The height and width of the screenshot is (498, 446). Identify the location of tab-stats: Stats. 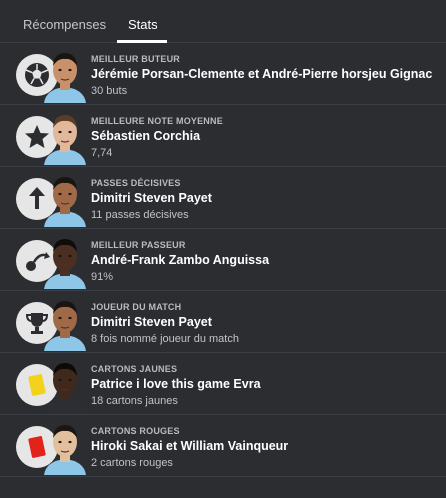
(143, 24).